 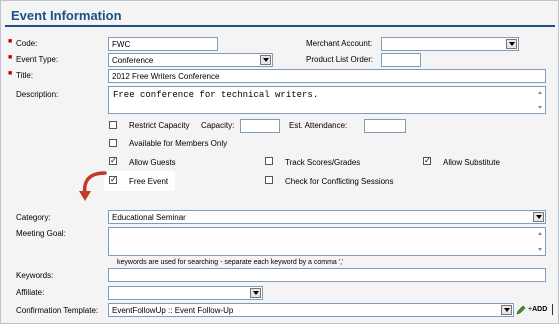 I want to click on edit-pencil-icon, so click(x=521, y=310).